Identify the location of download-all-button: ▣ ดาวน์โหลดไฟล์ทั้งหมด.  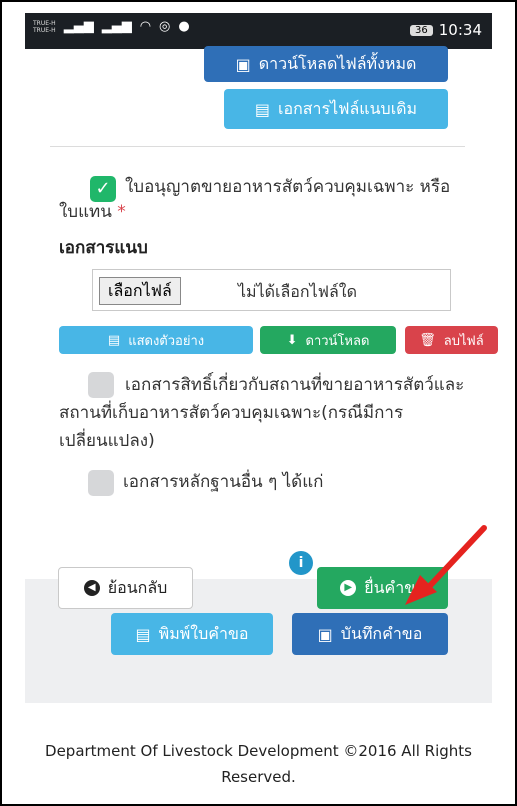
(326, 64).